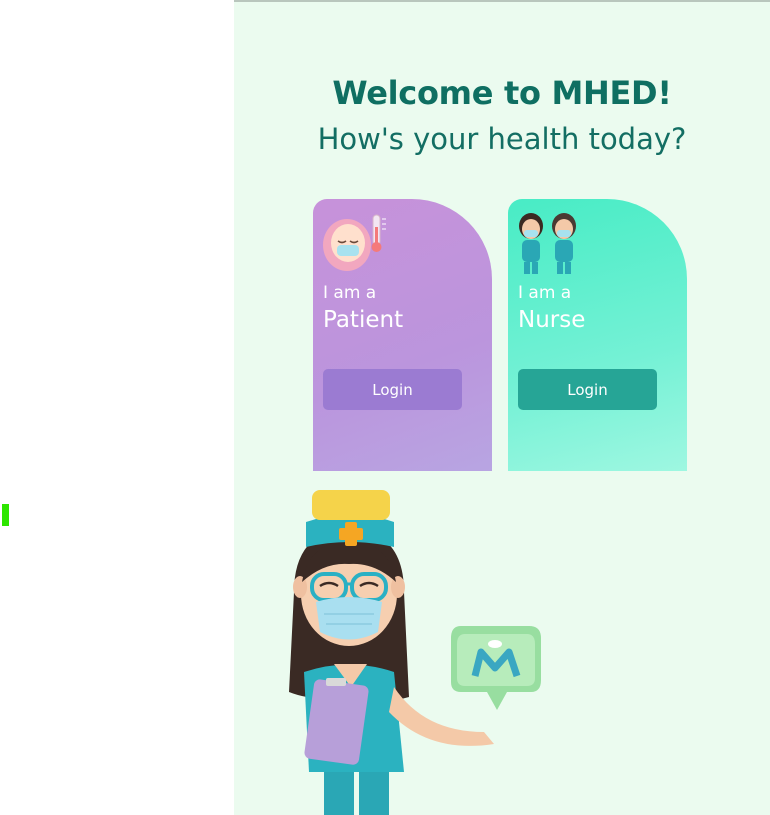  I want to click on nurses-icon, so click(547, 243).